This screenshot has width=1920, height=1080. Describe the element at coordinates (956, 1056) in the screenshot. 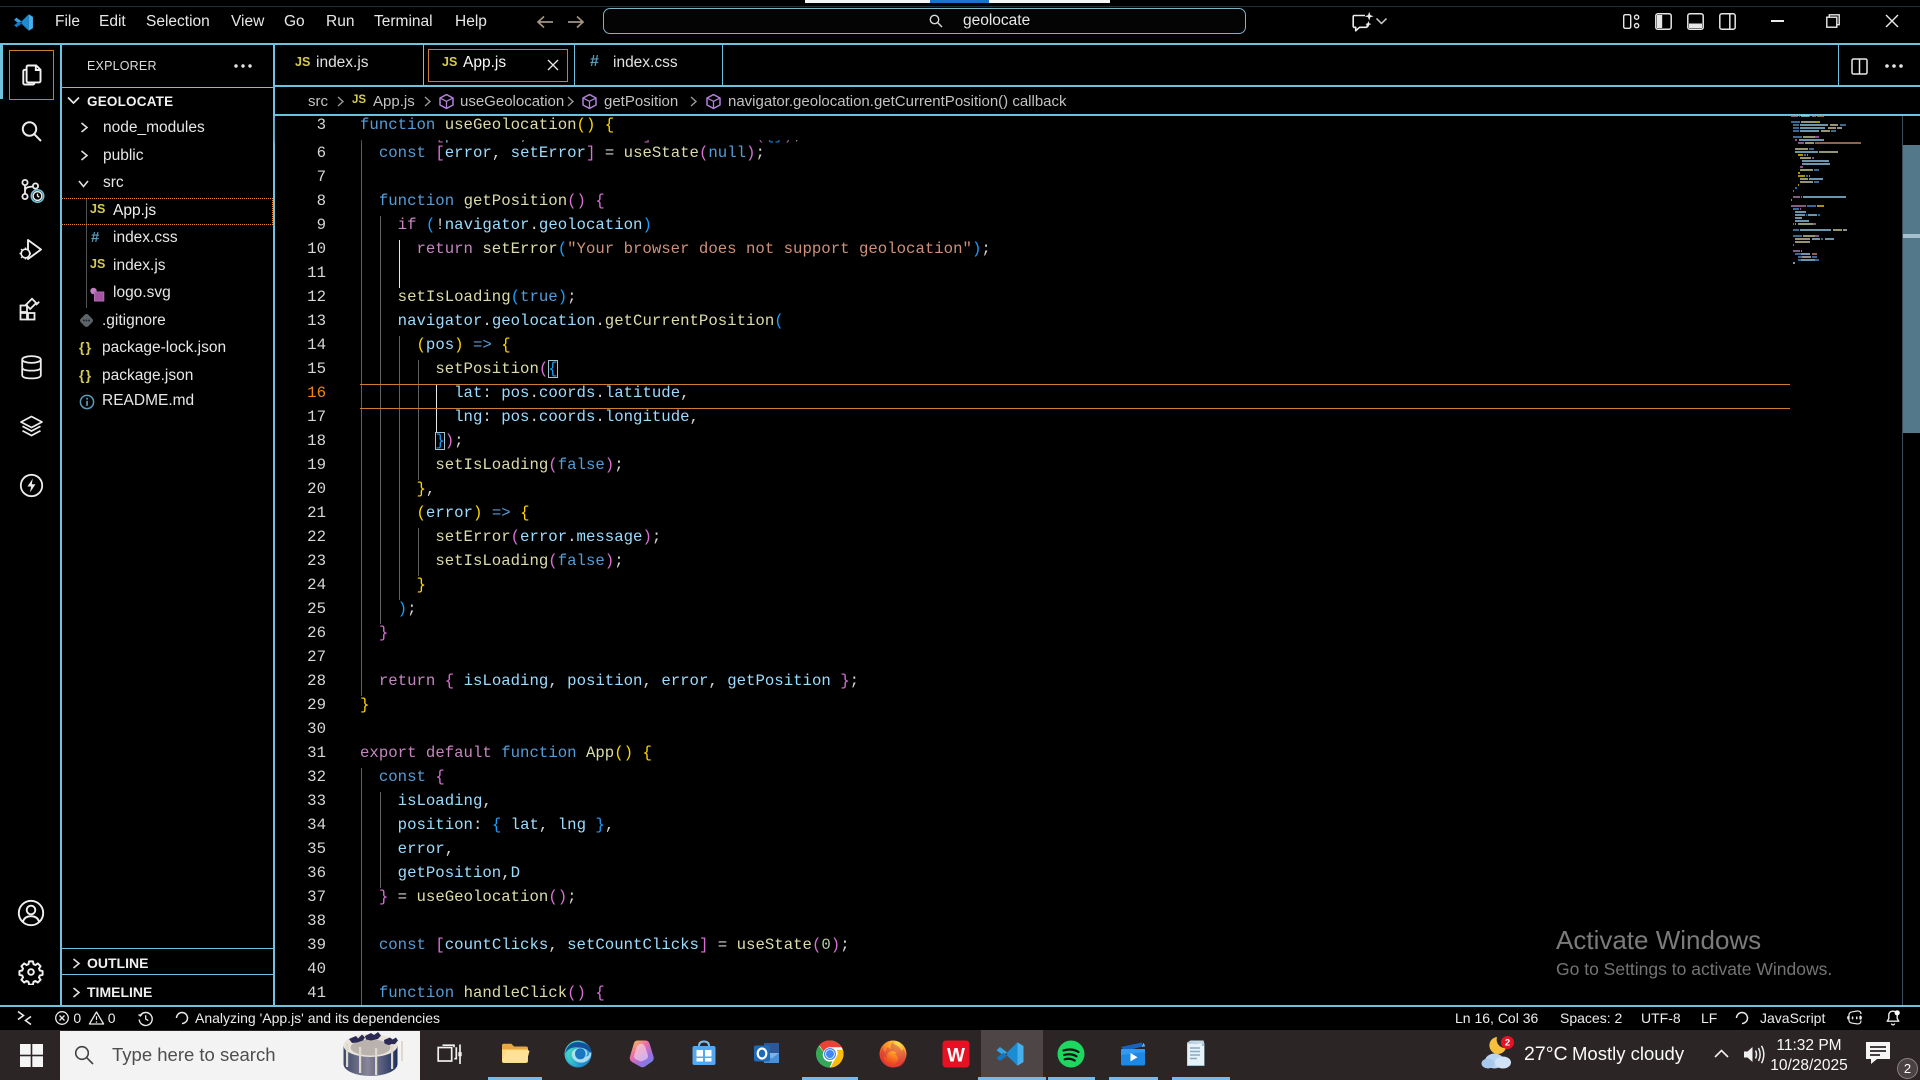

I see `svg-text: W` at that location.